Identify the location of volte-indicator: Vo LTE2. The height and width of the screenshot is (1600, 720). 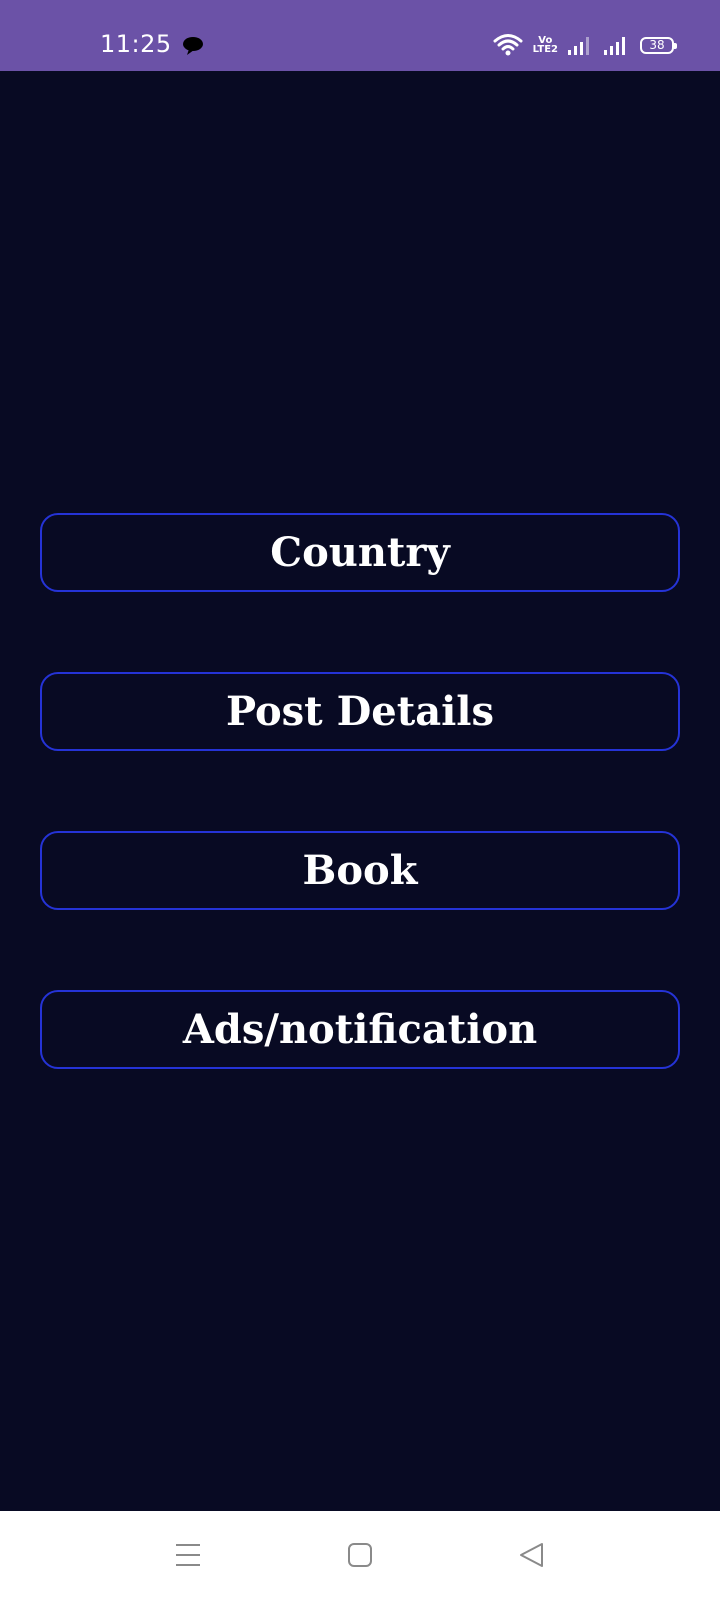
(545, 45).